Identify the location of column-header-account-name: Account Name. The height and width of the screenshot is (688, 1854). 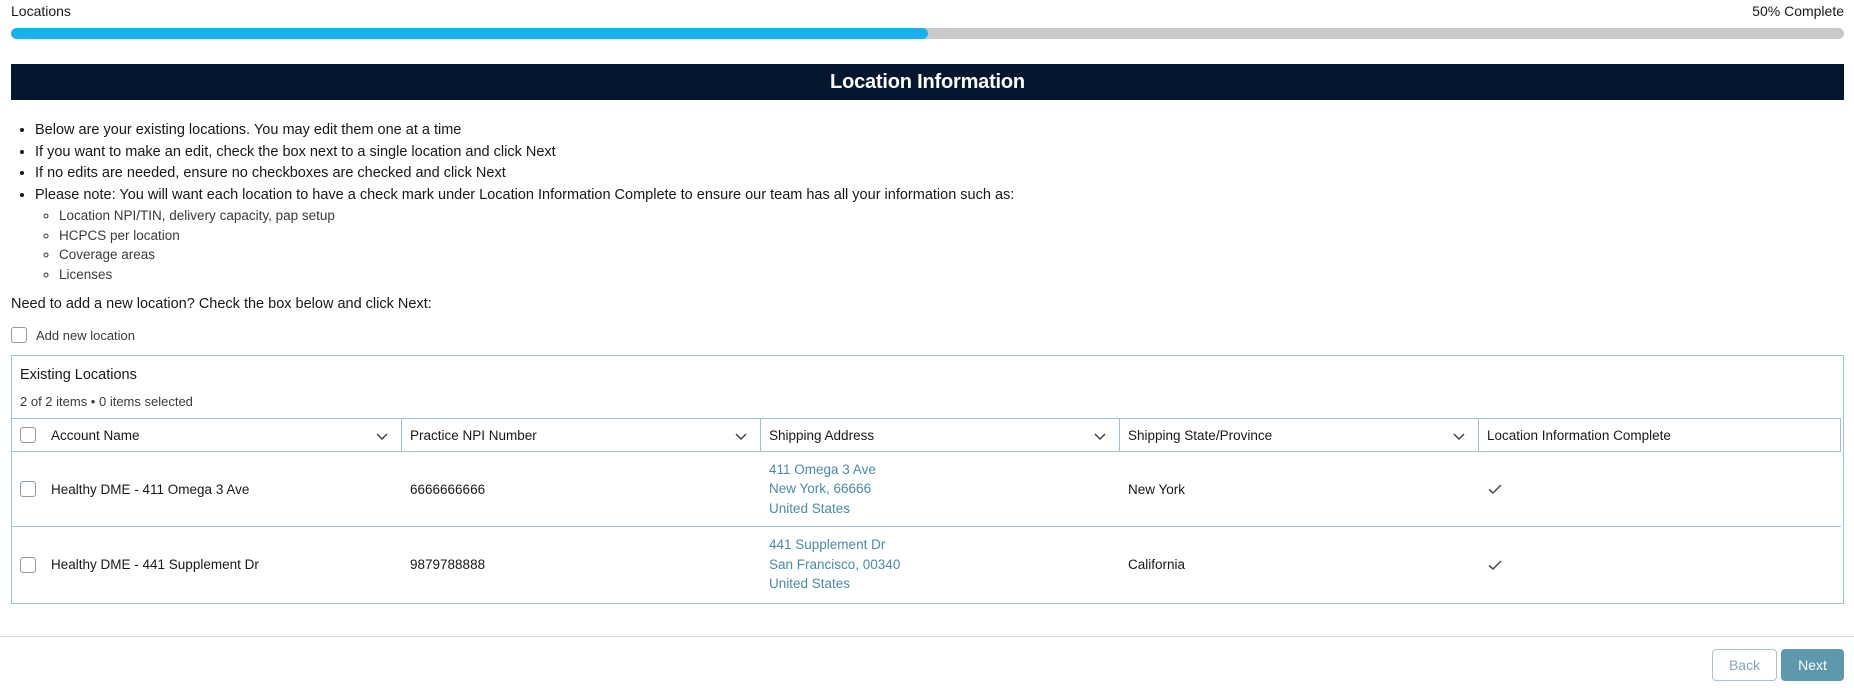
(222, 435).